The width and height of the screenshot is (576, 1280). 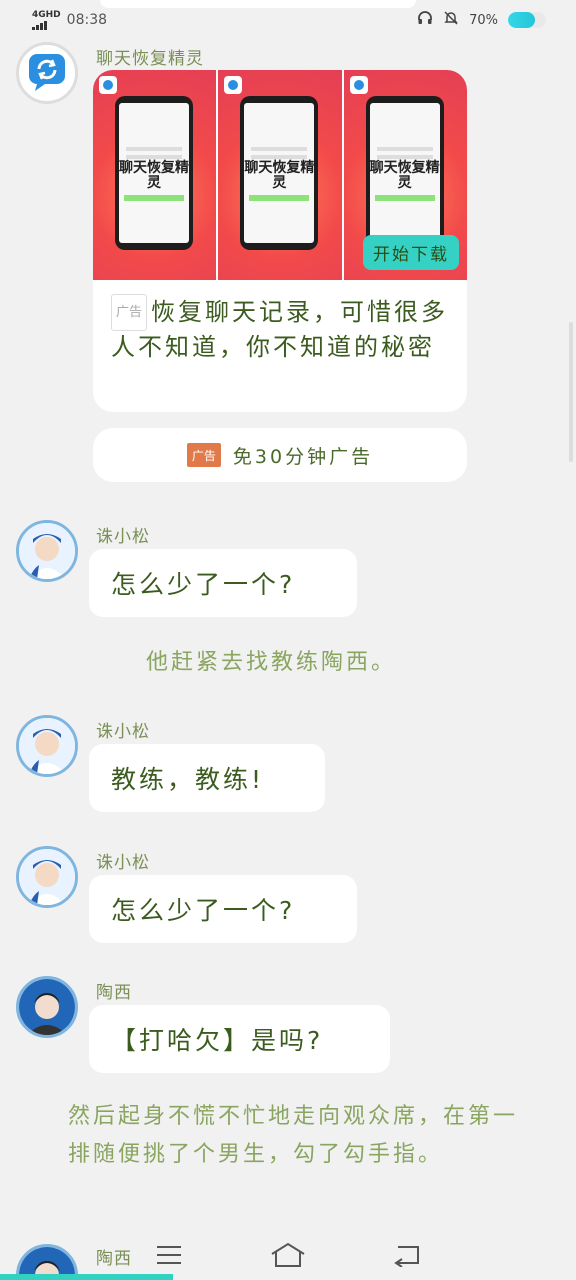 What do you see at coordinates (410, 252) in the screenshot?
I see `ad-download-button: 开始下载` at bounding box center [410, 252].